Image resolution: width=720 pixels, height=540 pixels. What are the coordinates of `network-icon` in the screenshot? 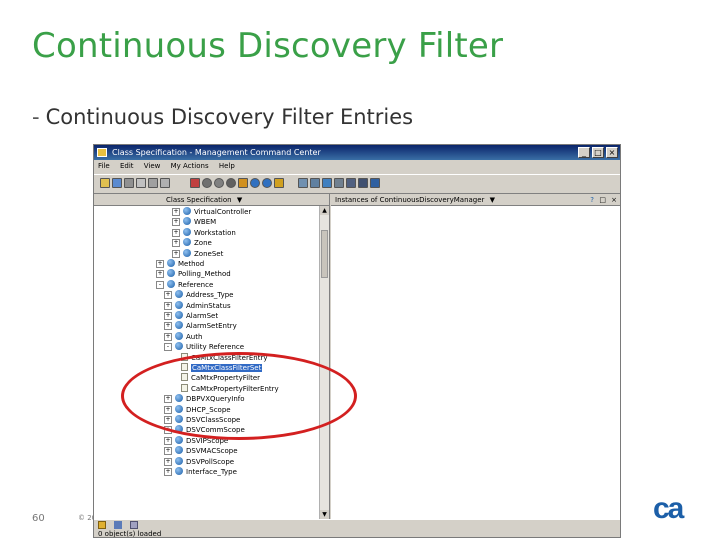 It's located at (118, 525).